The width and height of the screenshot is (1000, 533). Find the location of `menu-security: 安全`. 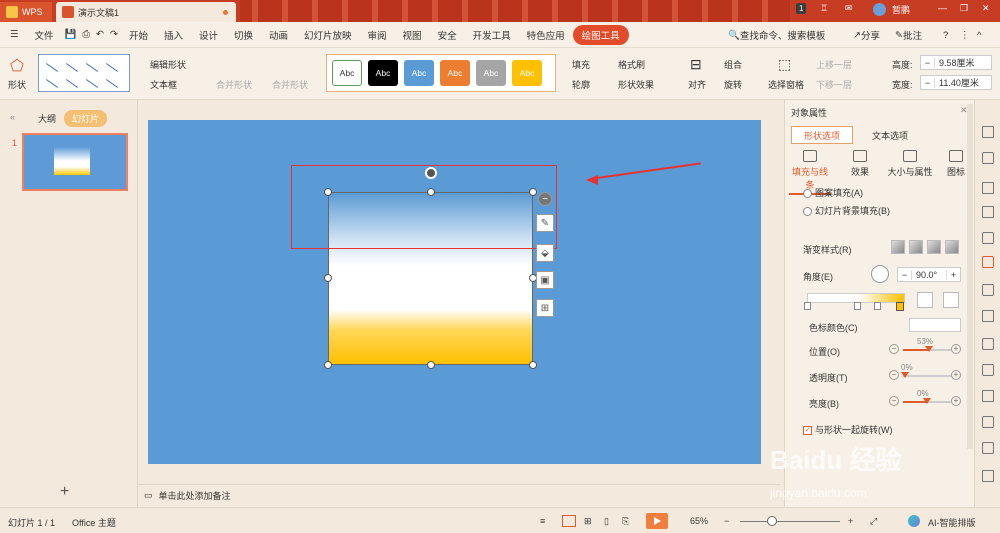

menu-security: 安全 is located at coordinates (447, 35).